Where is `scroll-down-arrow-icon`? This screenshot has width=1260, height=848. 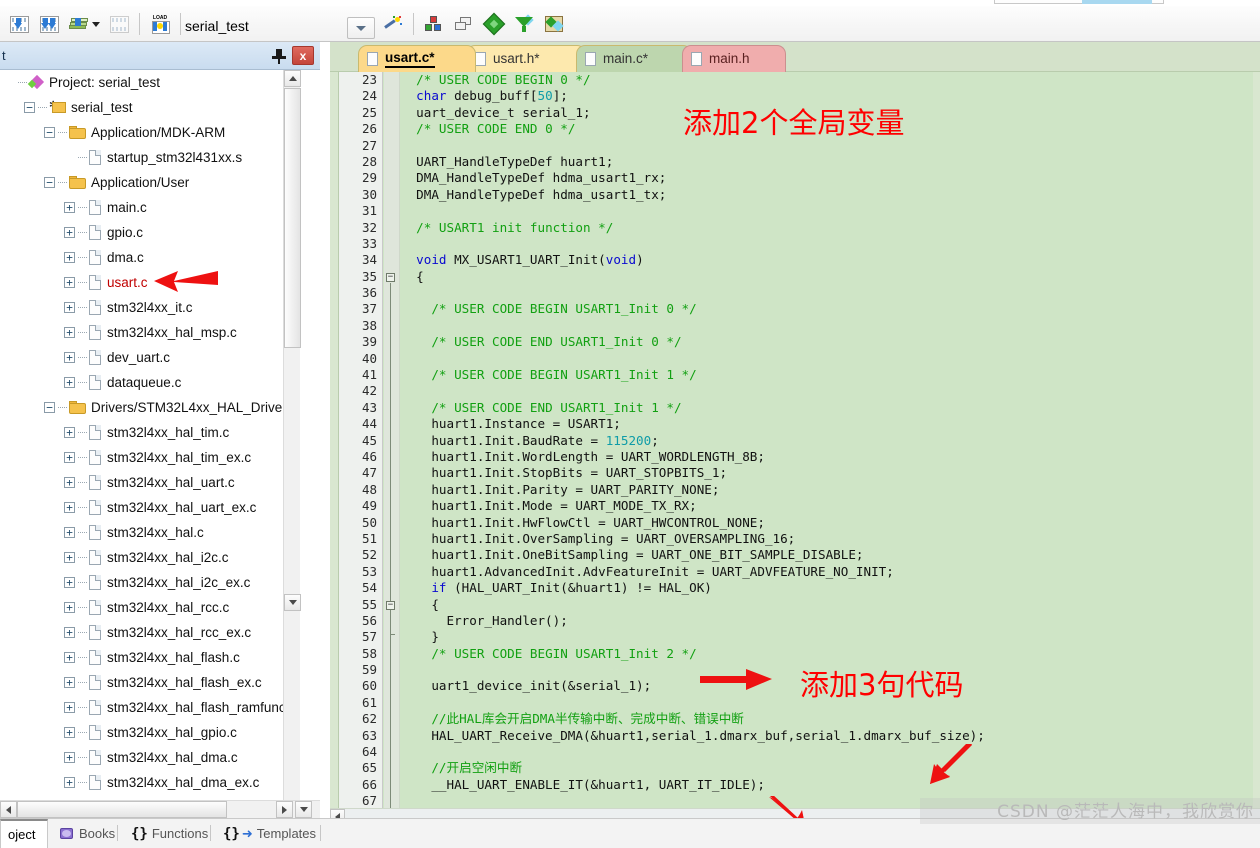 scroll-down-arrow-icon is located at coordinates (292, 602).